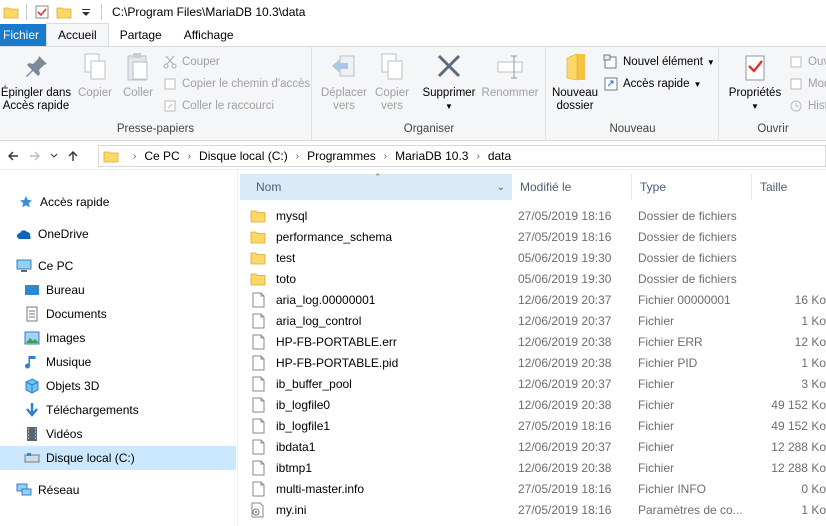 The height and width of the screenshot is (526, 826). I want to click on pin-quick-access-button: Épingler dans Accès rapide, so click(36, 82).